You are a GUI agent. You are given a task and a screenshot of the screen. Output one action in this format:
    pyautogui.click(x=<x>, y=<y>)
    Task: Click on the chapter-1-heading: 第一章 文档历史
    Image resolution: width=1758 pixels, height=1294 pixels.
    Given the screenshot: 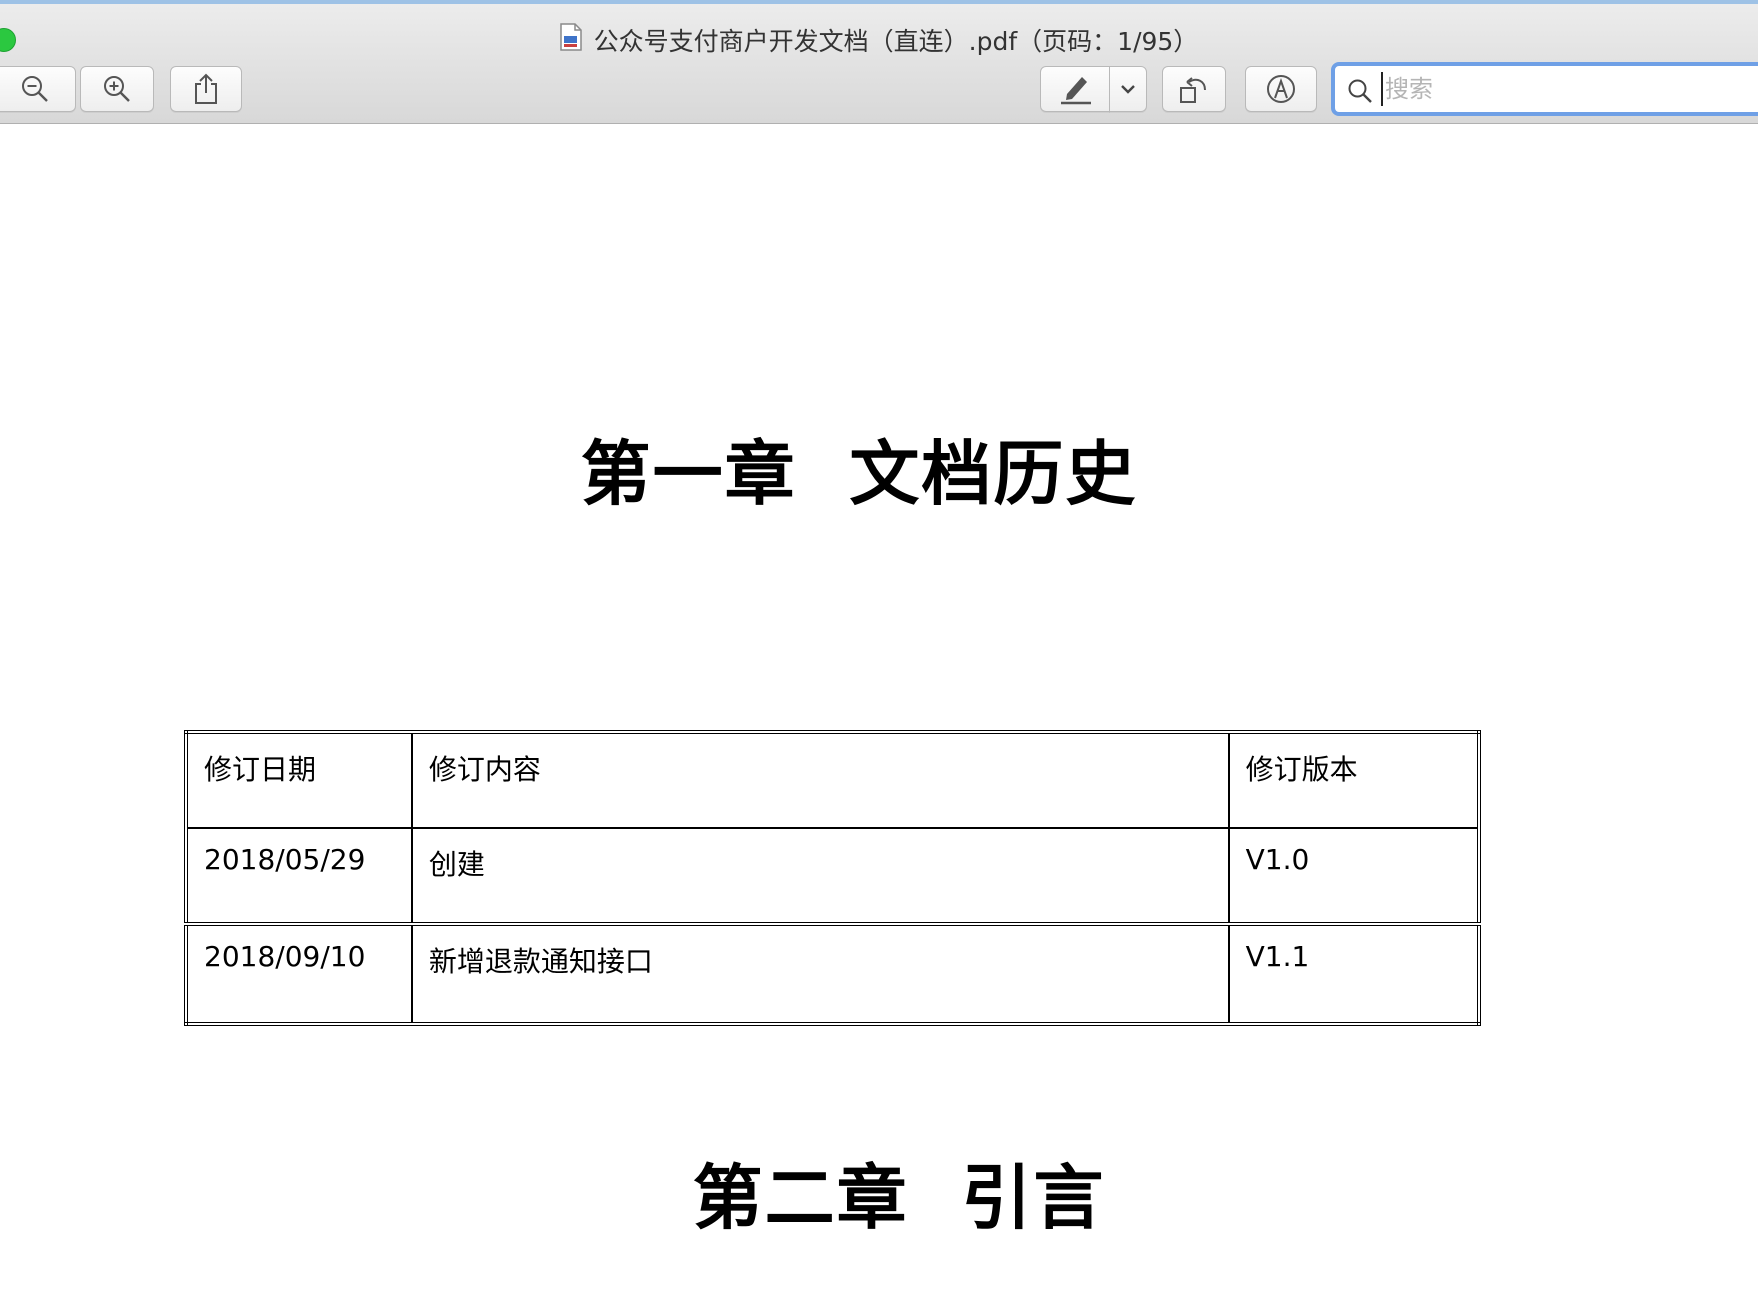 What is the action you would take?
    pyautogui.click(x=859, y=474)
    